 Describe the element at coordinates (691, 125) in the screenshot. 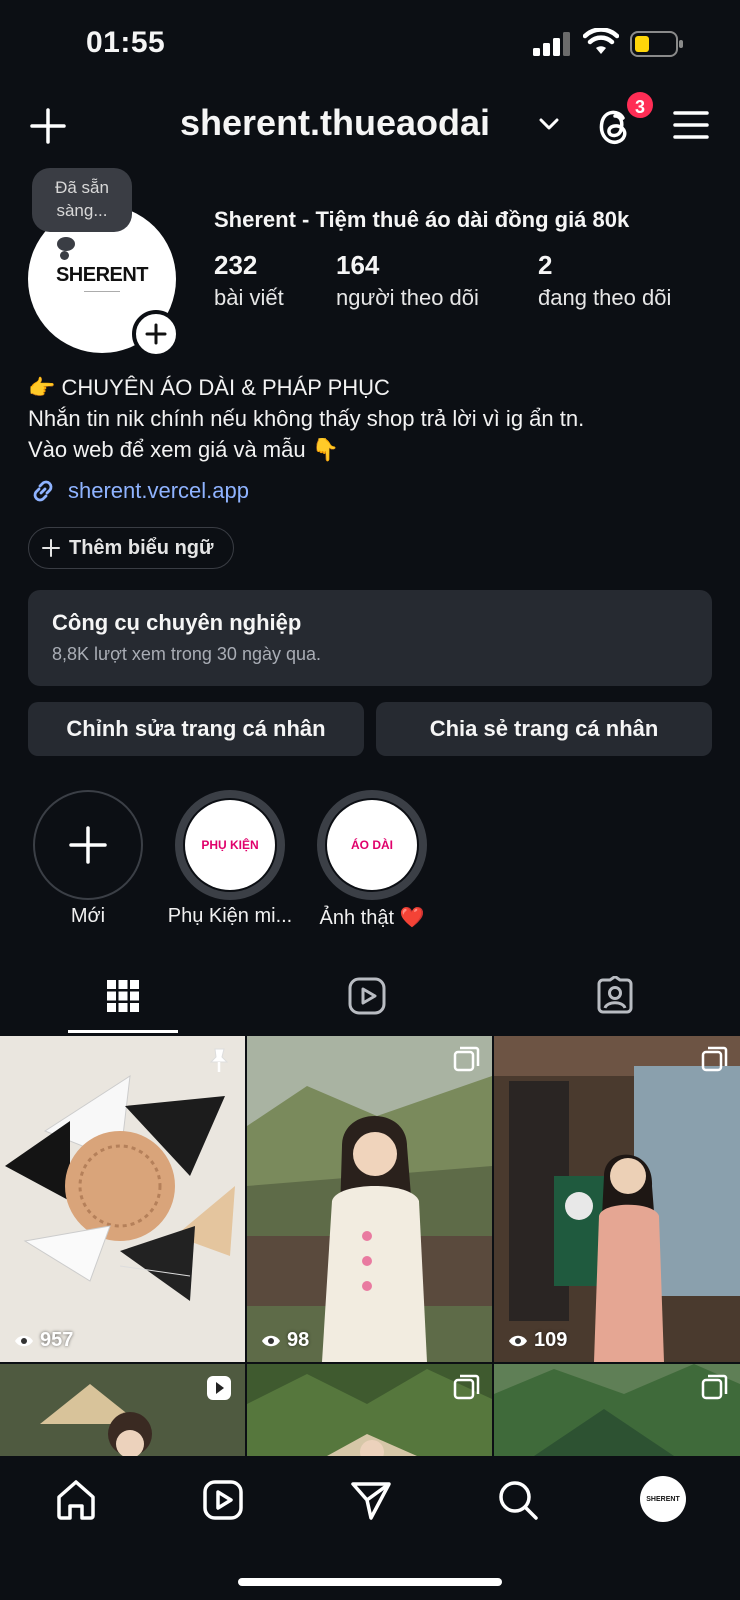

I see `hamburger-menu-icon` at that location.